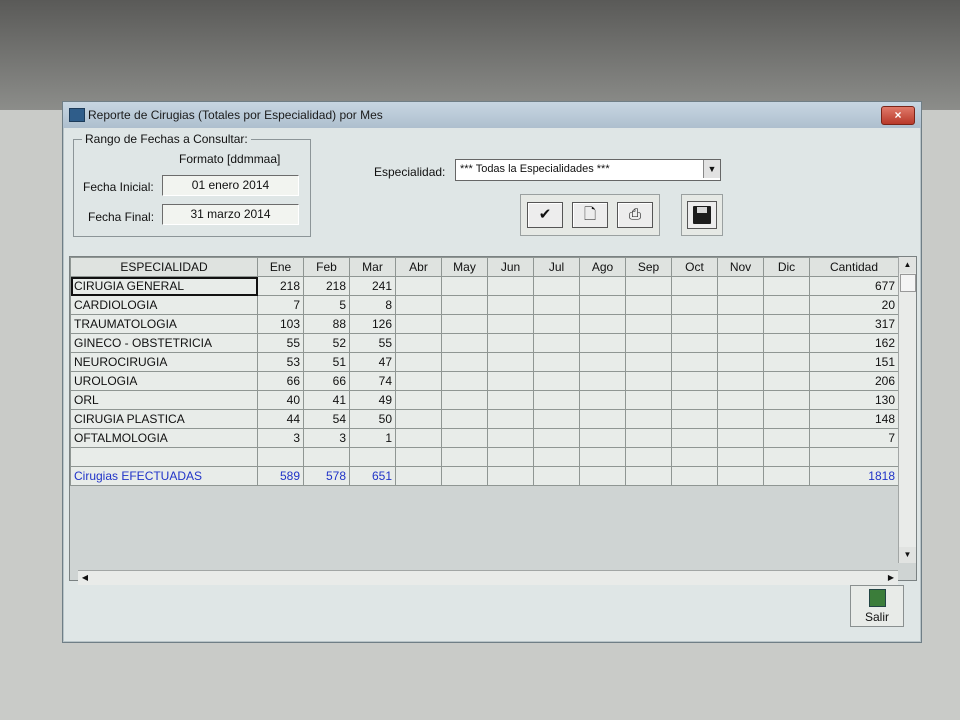 The height and width of the screenshot is (720, 960). What do you see at coordinates (372, 362) in the screenshot?
I see `month-cell: 47` at bounding box center [372, 362].